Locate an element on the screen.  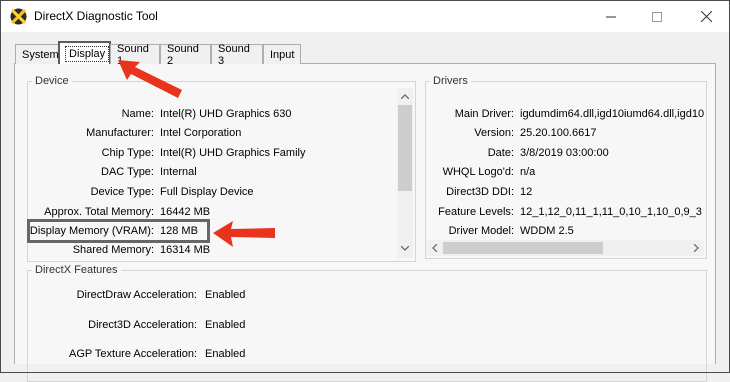
feature-row: DirectDraw Acceleration: Enabled is located at coordinates (178, 296).